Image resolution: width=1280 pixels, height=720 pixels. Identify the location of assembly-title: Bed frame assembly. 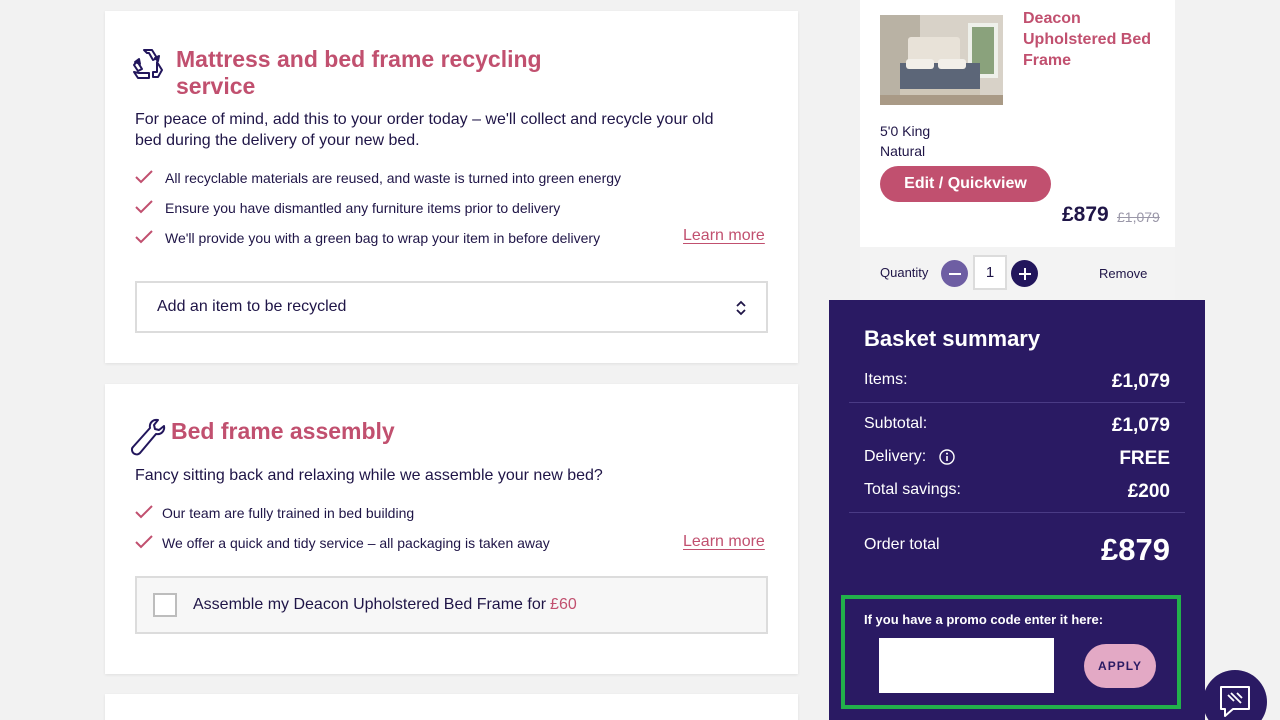
(283, 431).